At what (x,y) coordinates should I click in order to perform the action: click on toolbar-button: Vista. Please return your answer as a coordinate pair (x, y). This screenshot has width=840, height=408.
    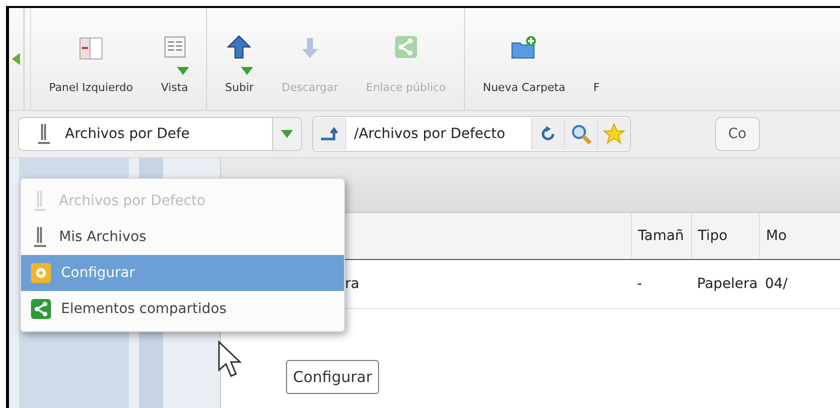
    Looking at the image, I should click on (174, 59).